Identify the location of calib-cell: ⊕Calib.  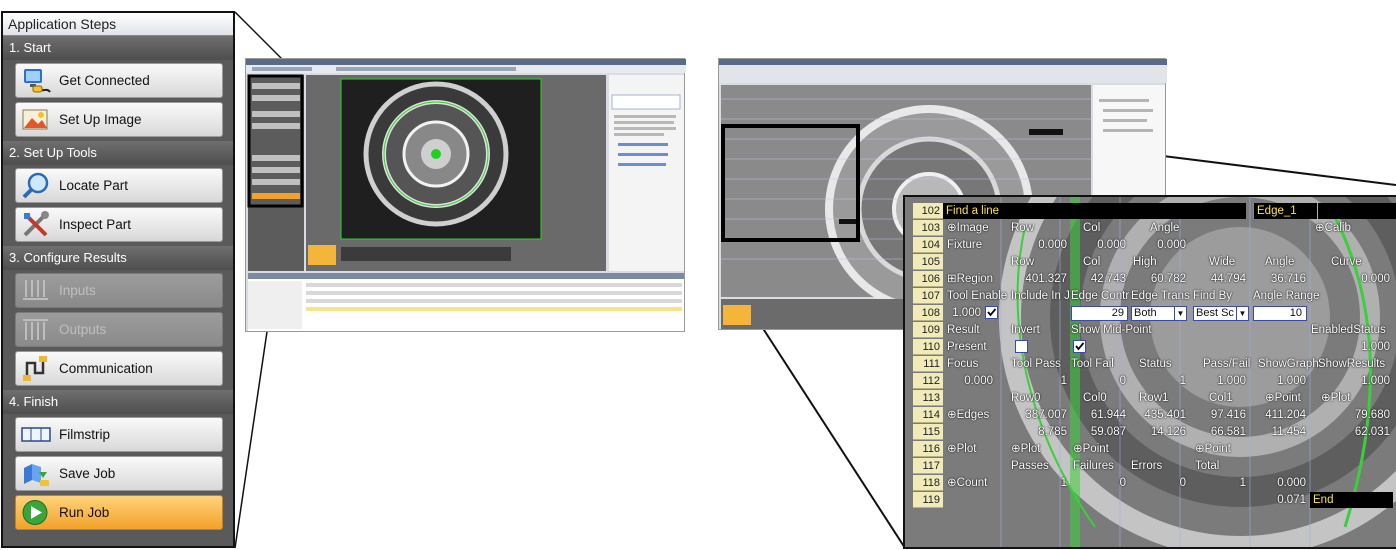
(1333, 228).